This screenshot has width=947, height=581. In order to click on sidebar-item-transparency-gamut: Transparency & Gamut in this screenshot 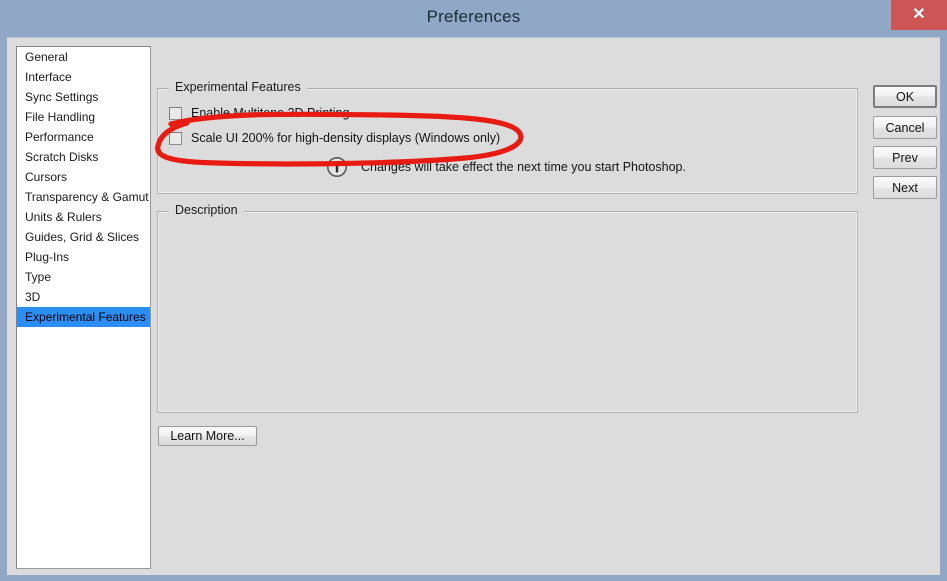, I will do `click(83, 197)`.